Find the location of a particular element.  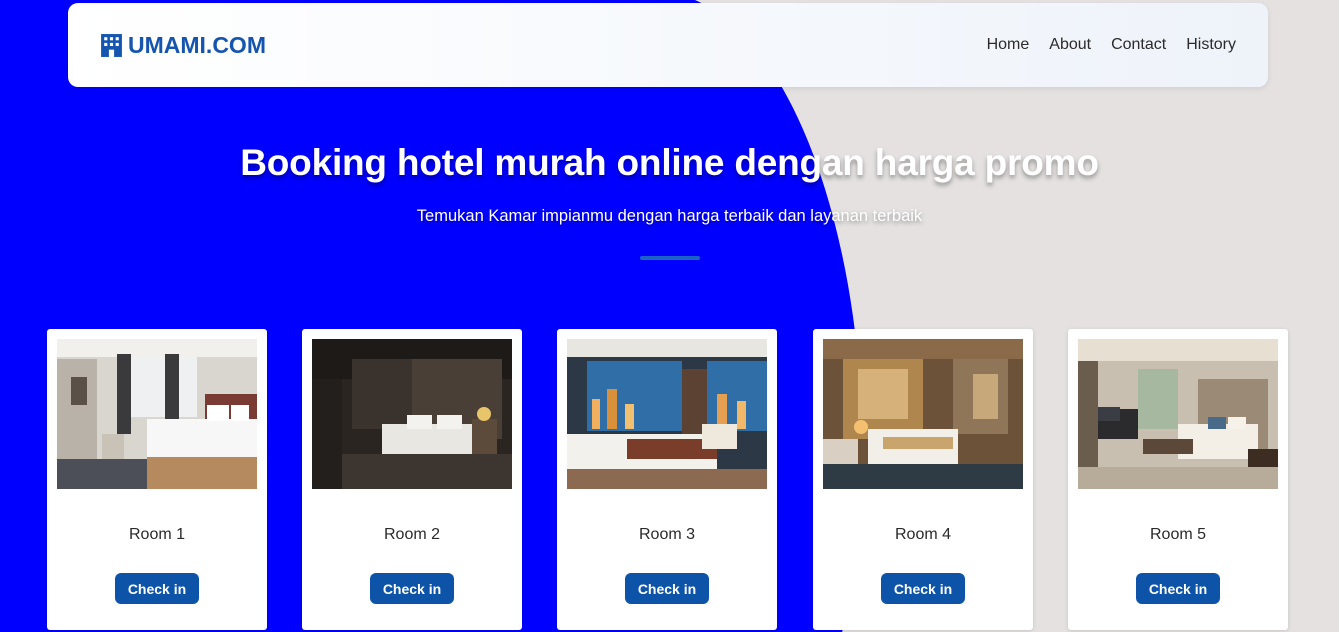

hotel-building-icon is located at coordinates (111, 45).